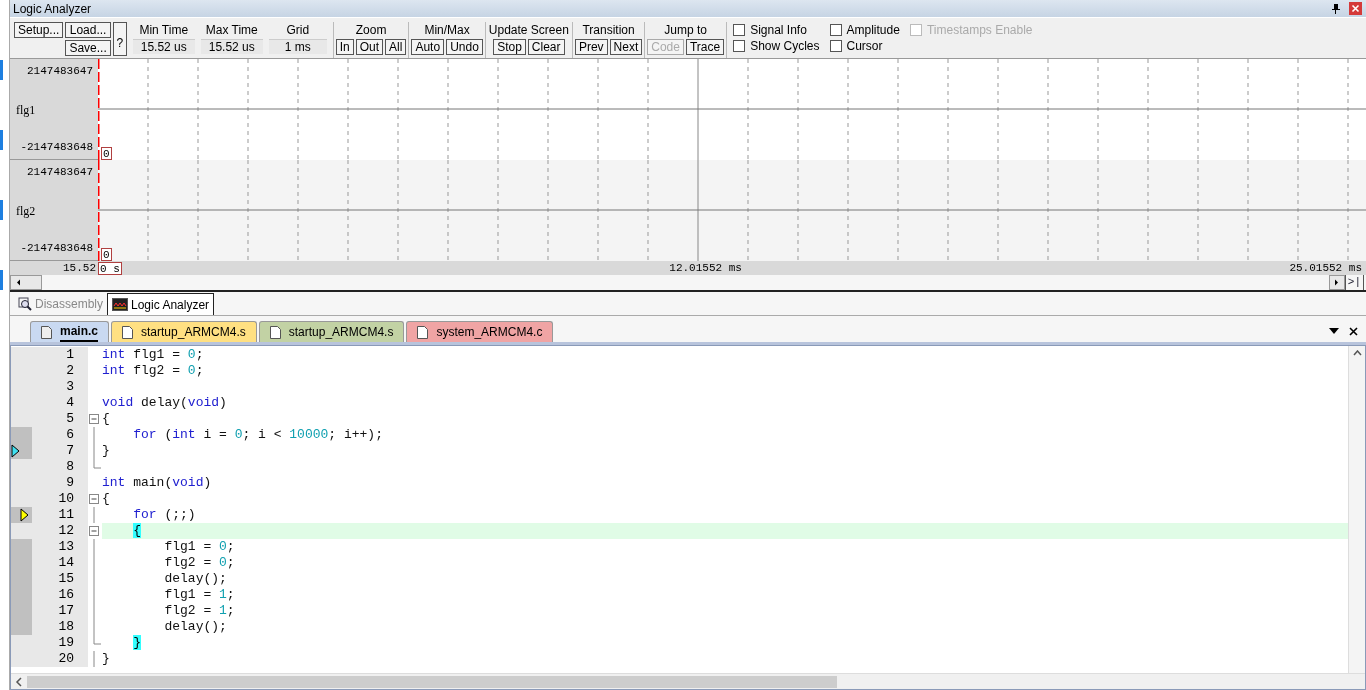 This screenshot has width=1366, height=690. What do you see at coordinates (164, 403) in the screenshot?
I see `code-line: void delay(void)` at bounding box center [164, 403].